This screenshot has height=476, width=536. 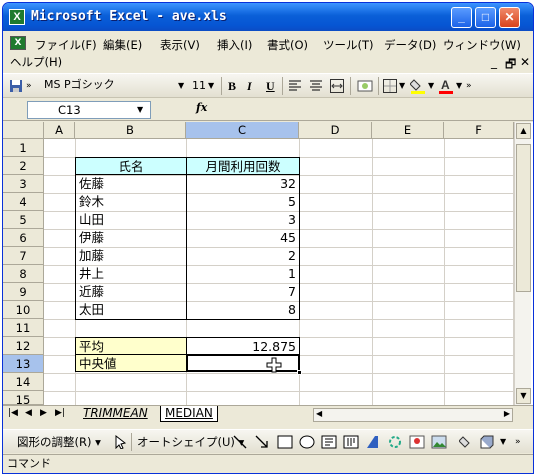 What do you see at coordinates (23, 220) in the screenshot?
I see `row-header-5: 5` at bounding box center [23, 220].